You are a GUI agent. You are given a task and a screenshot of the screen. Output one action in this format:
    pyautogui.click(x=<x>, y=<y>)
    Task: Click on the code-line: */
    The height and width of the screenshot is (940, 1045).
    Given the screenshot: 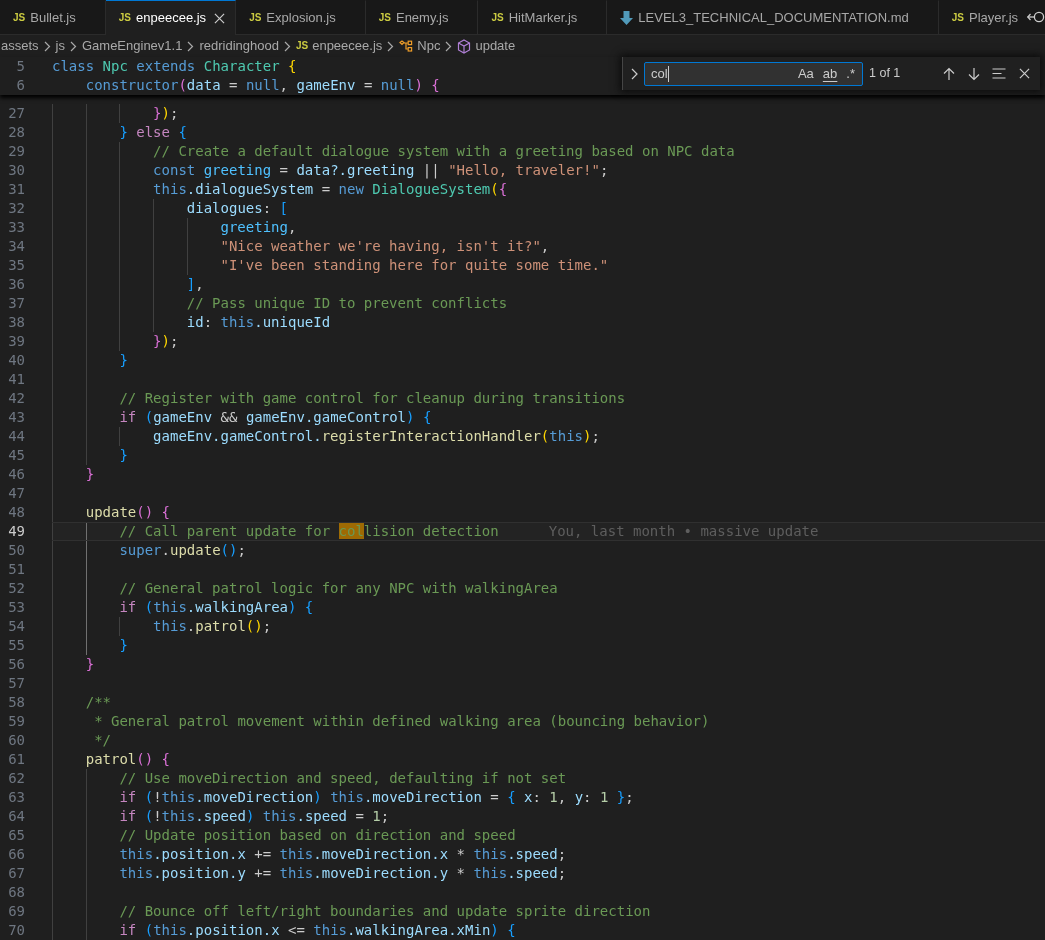 What is the action you would take?
    pyautogui.click(x=102, y=740)
    